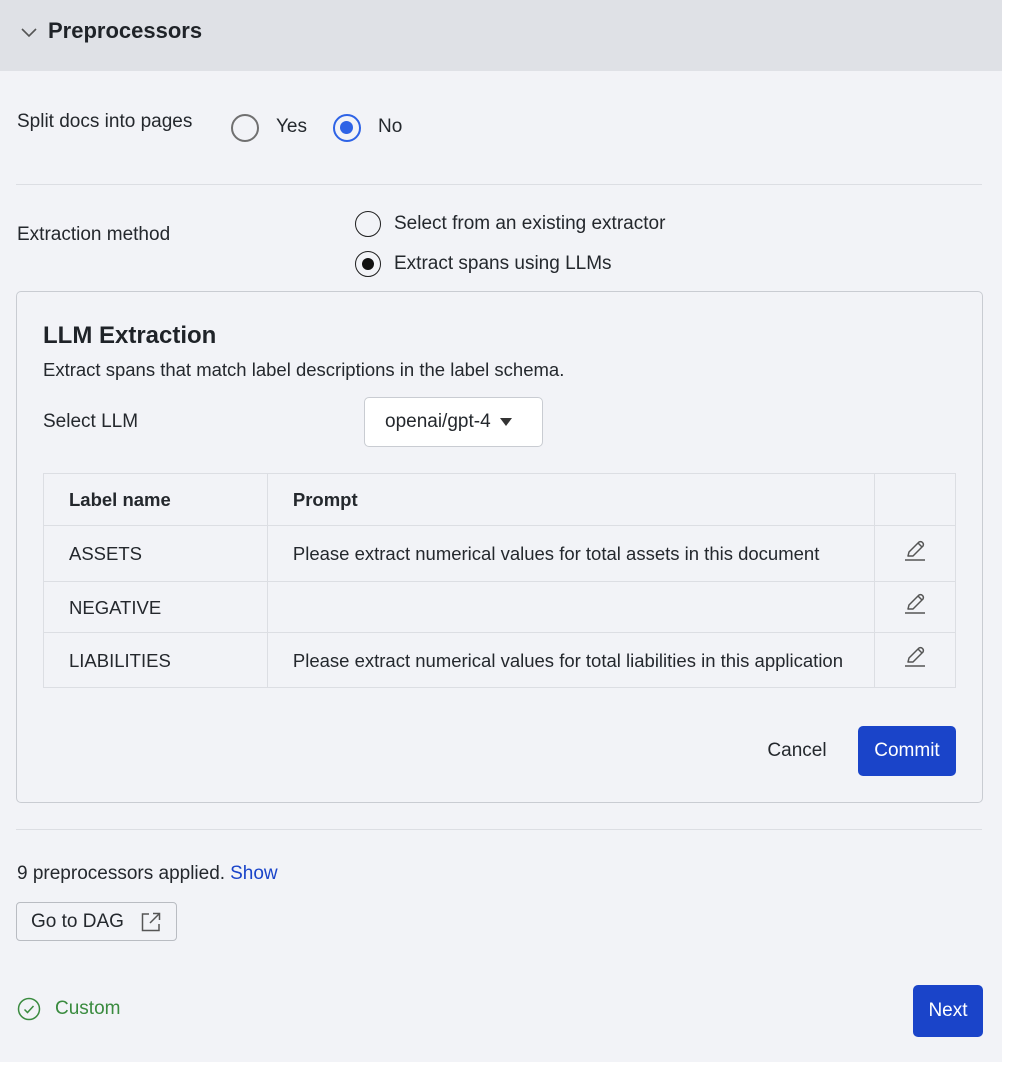  I want to click on label-name-cell: LIABILITIES, so click(155, 660).